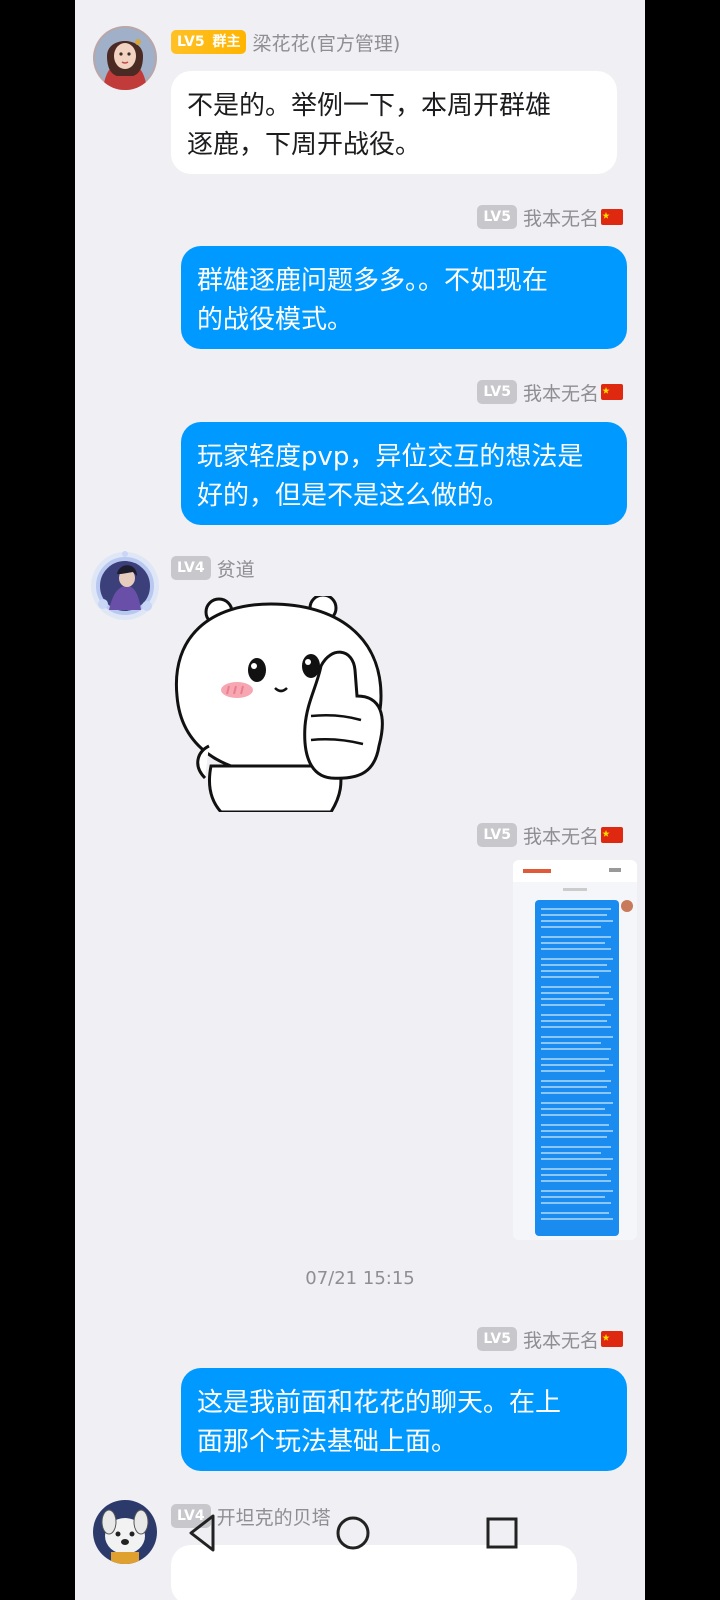 This screenshot has height=1600, width=720. I want to click on level-badge: LV5 群主, so click(209, 42).